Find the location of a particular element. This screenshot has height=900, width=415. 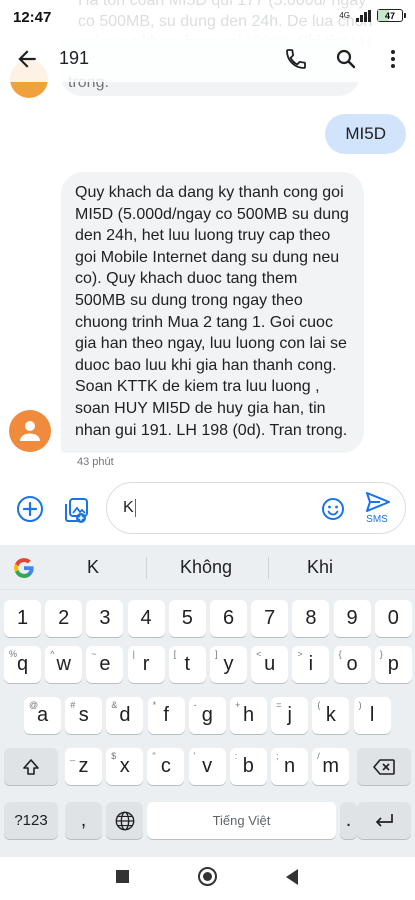

shift-key is located at coordinates (31, 766).